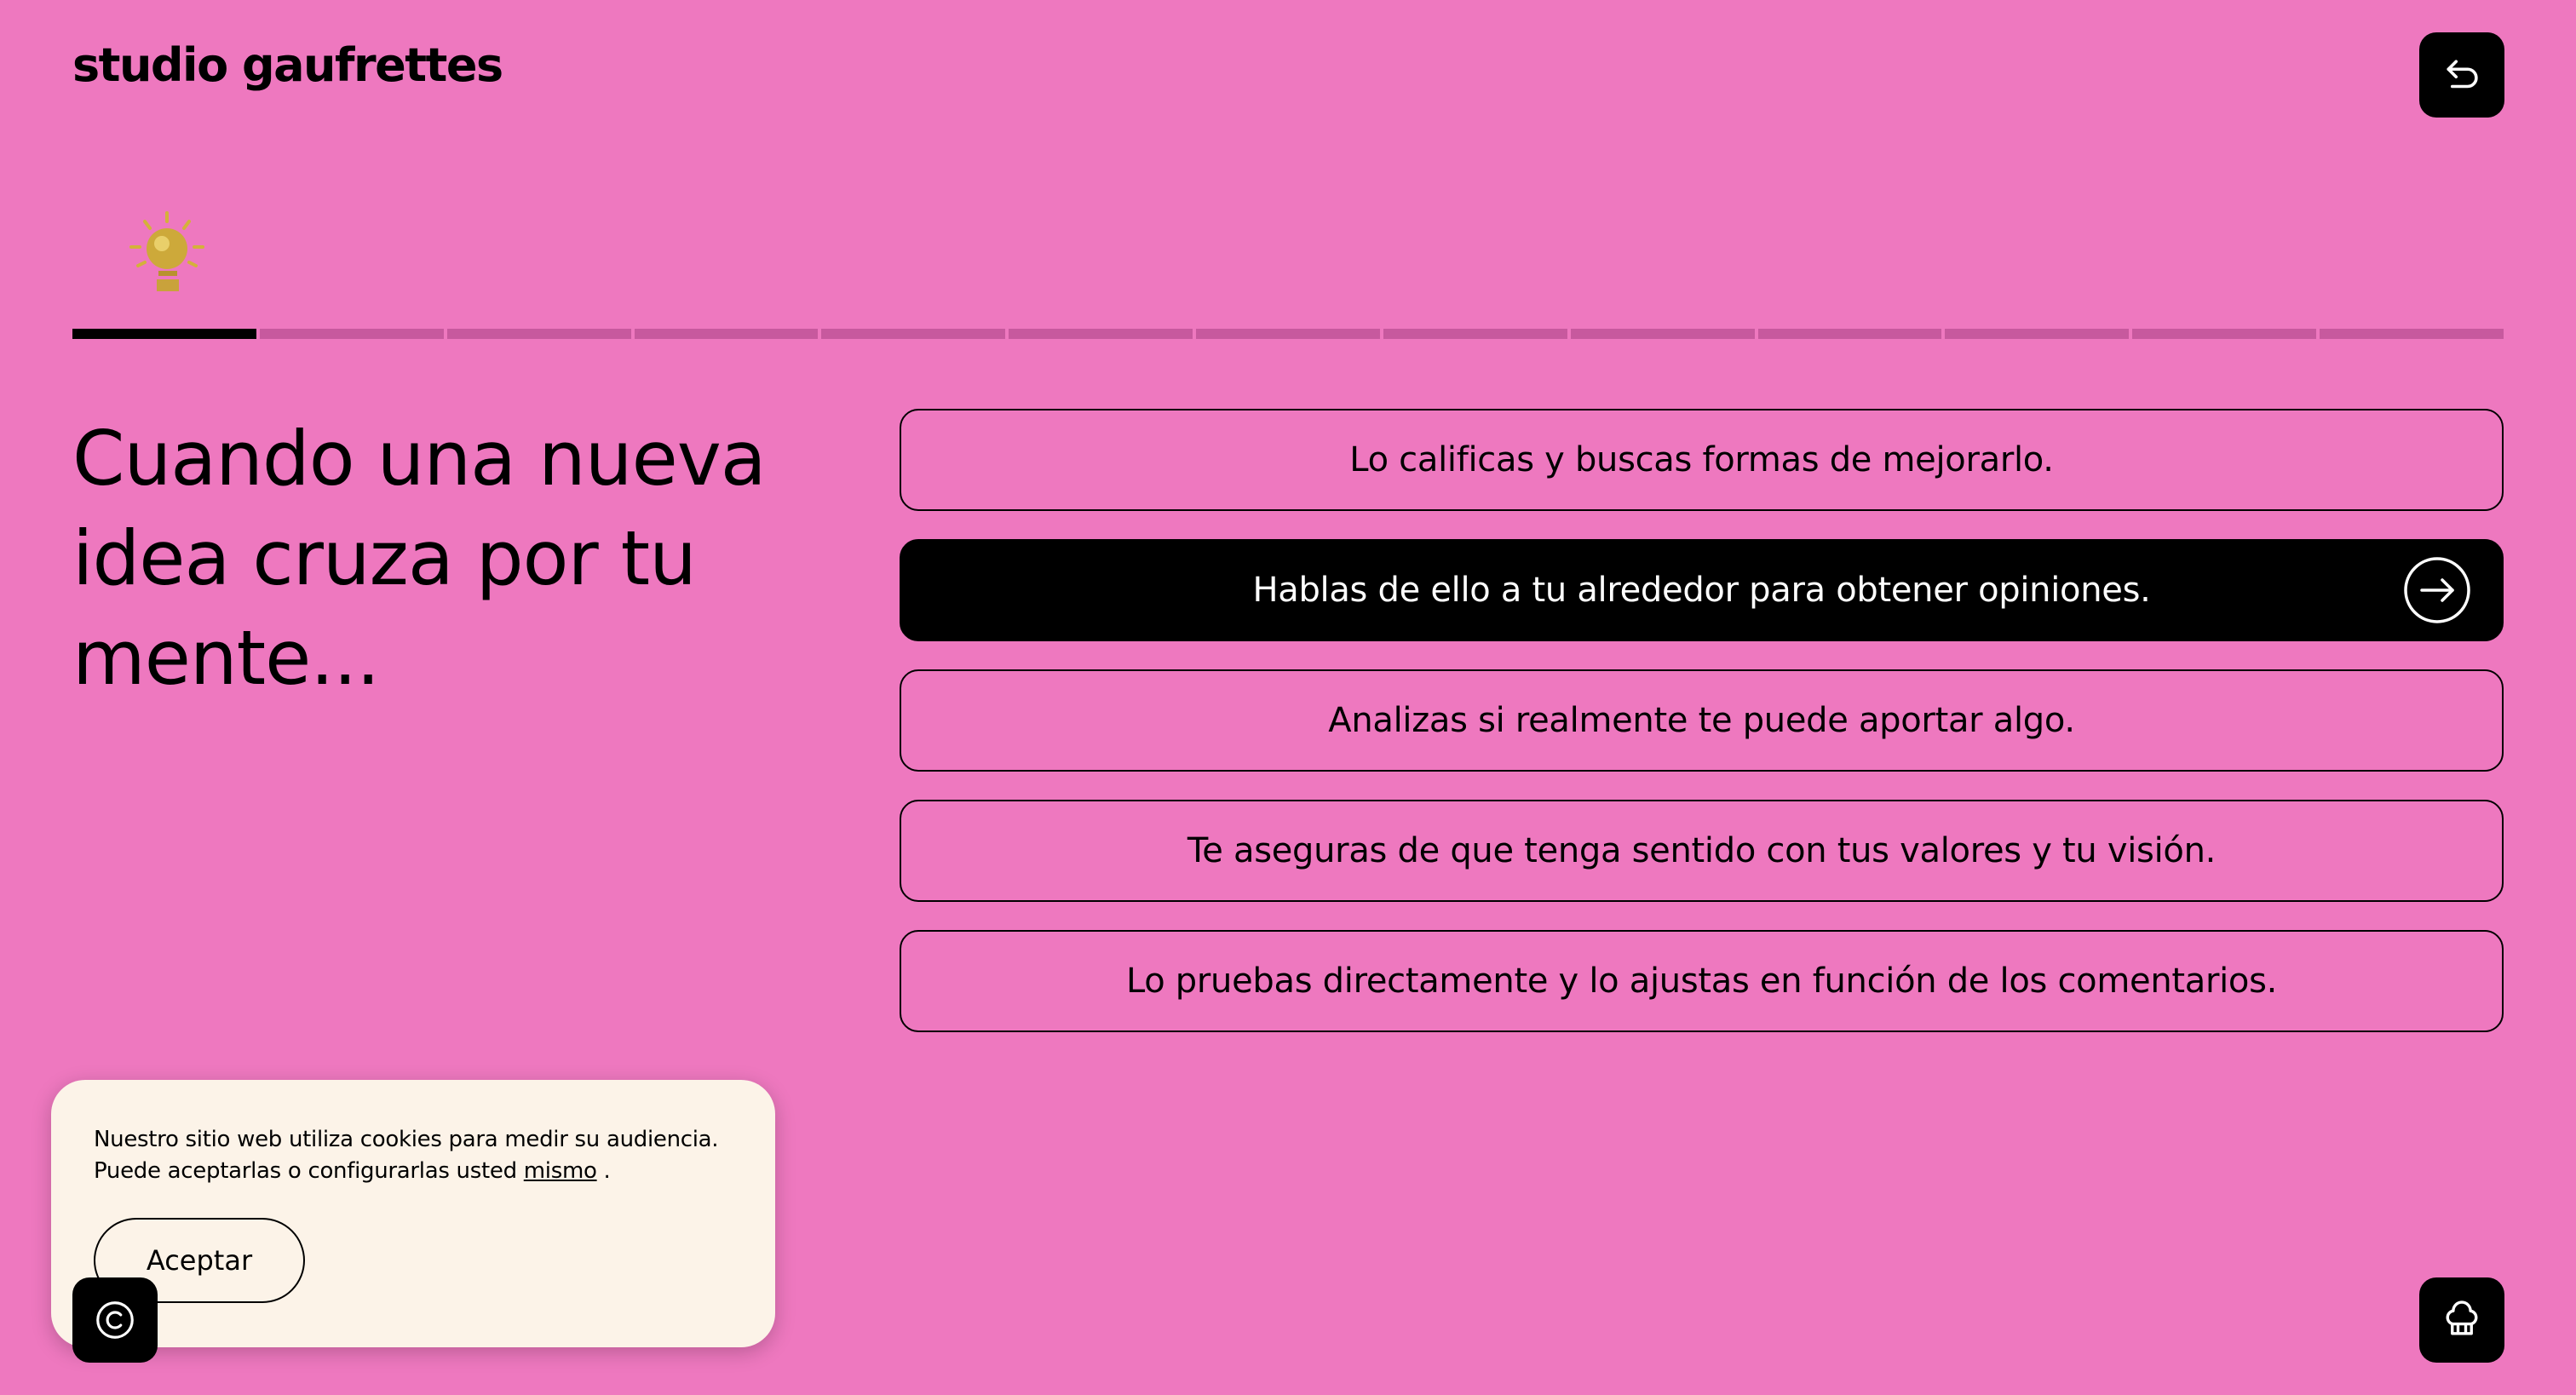  I want to click on arrow-right-icon, so click(2437, 590).